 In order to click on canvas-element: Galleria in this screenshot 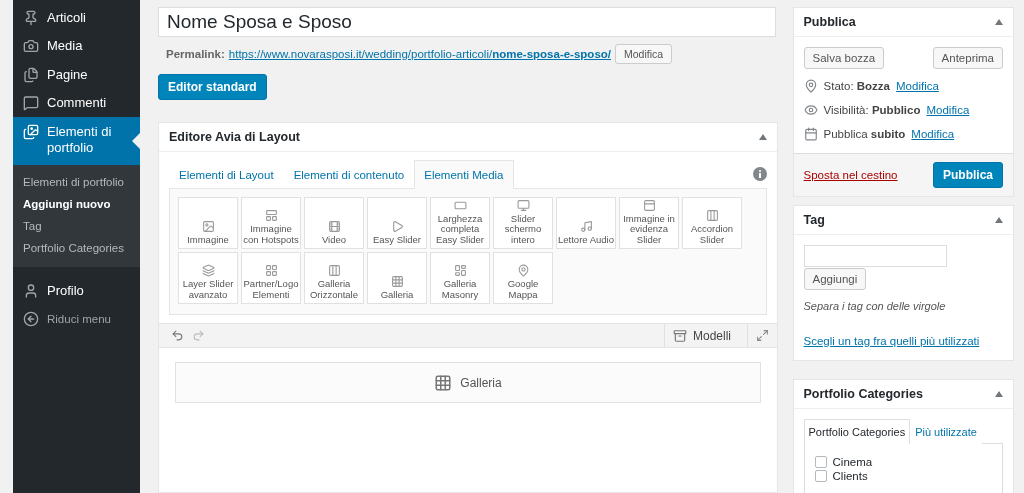, I will do `click(468, 382)`.